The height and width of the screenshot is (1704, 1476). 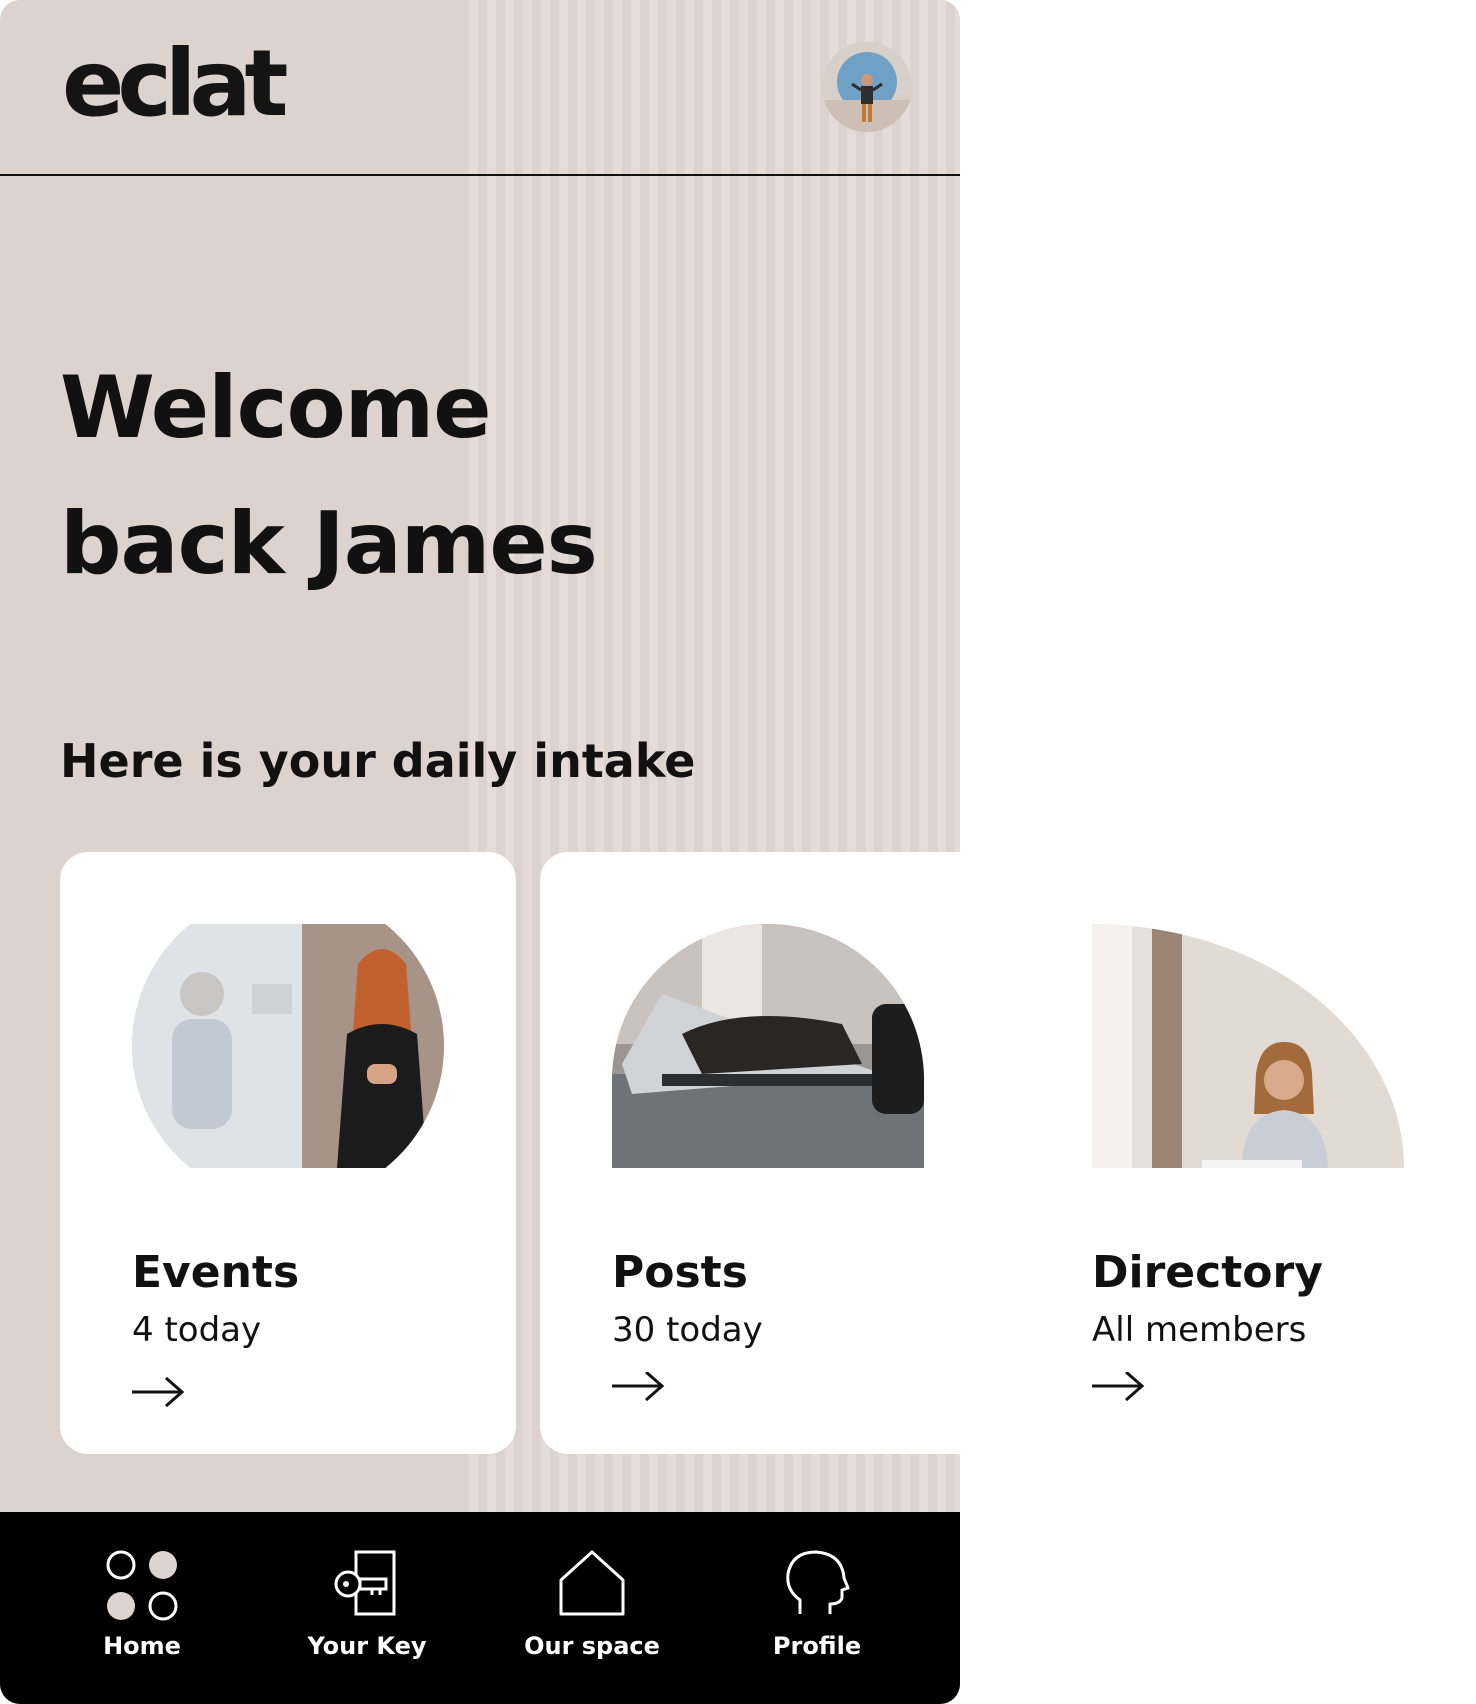 I want to click on house-icon, so click(x=592, y=1583).